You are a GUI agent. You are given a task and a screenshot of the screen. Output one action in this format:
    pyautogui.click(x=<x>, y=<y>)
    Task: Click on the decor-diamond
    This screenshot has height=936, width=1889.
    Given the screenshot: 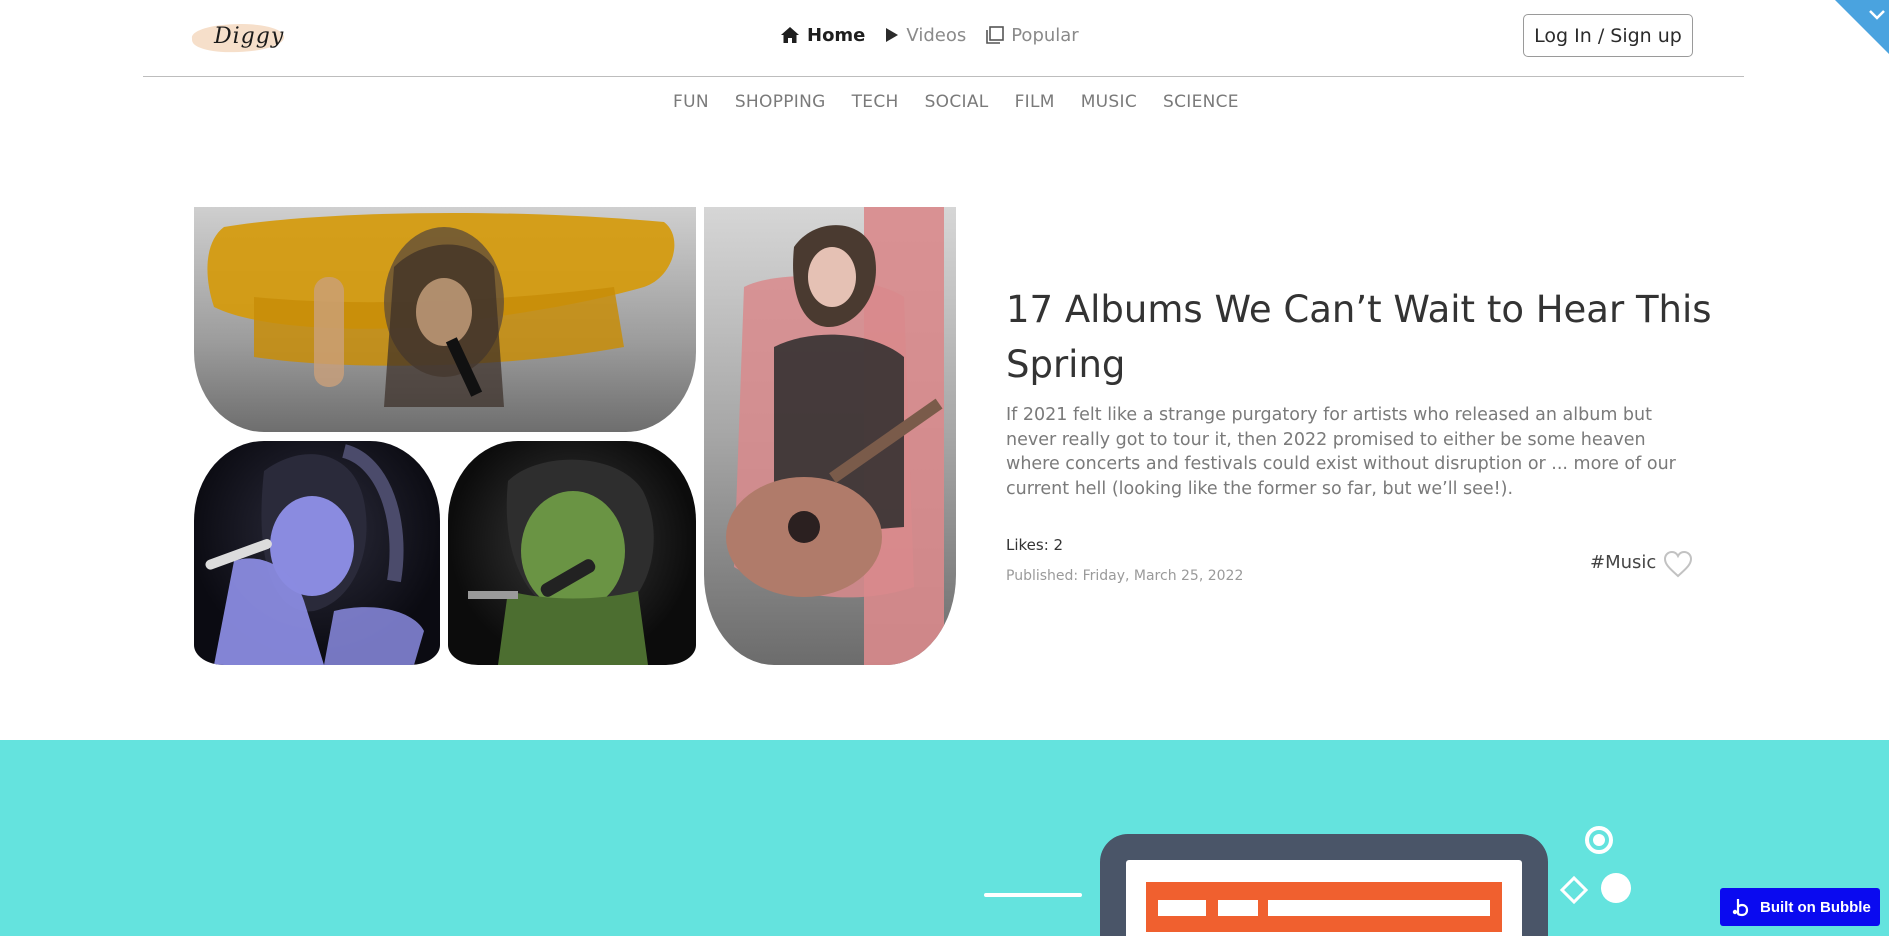 What is the action you would take?
    pyautogui.click(x=1574, y=890)
    